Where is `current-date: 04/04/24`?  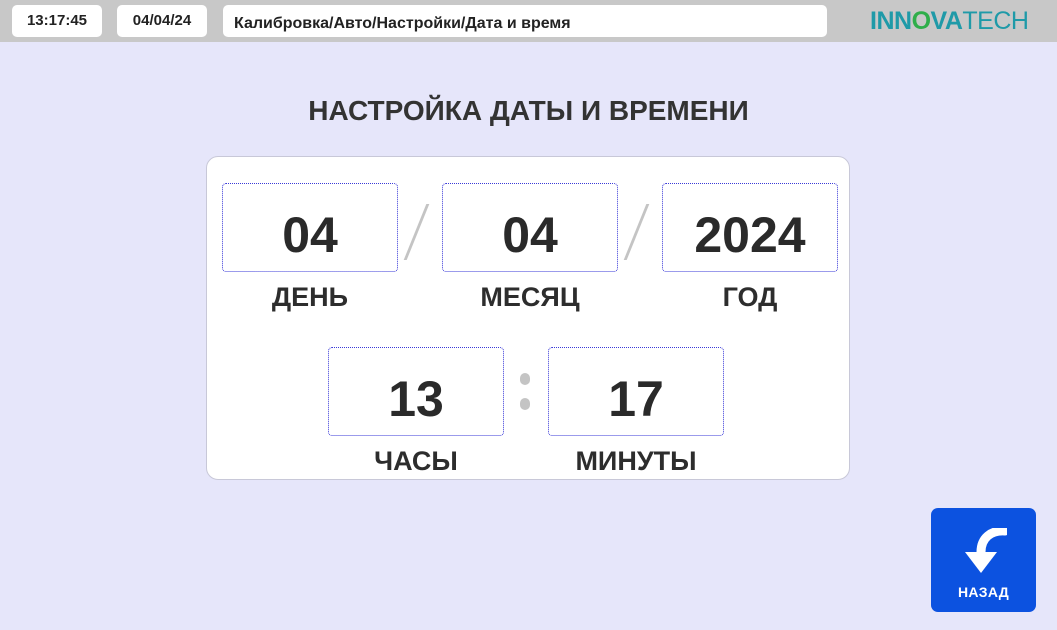 current-date: 04/04/24 is located at coordinates (162, 21).